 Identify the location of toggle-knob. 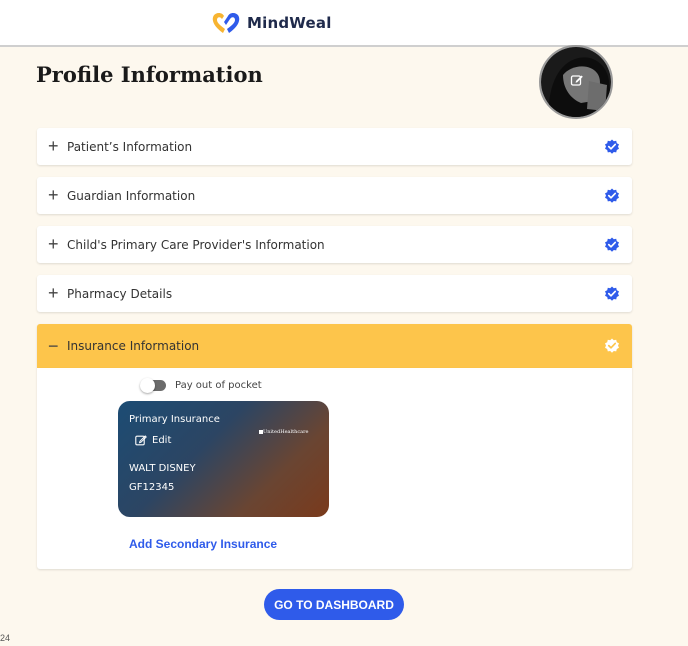
(147, 385).